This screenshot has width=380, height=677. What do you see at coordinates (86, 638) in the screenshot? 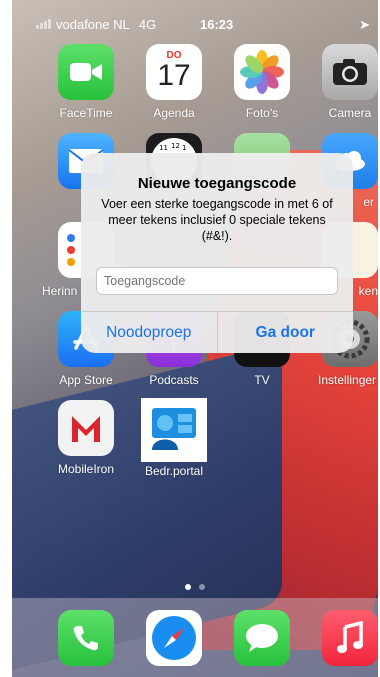
I see `phone-icon` at bounding box center [86, 638].